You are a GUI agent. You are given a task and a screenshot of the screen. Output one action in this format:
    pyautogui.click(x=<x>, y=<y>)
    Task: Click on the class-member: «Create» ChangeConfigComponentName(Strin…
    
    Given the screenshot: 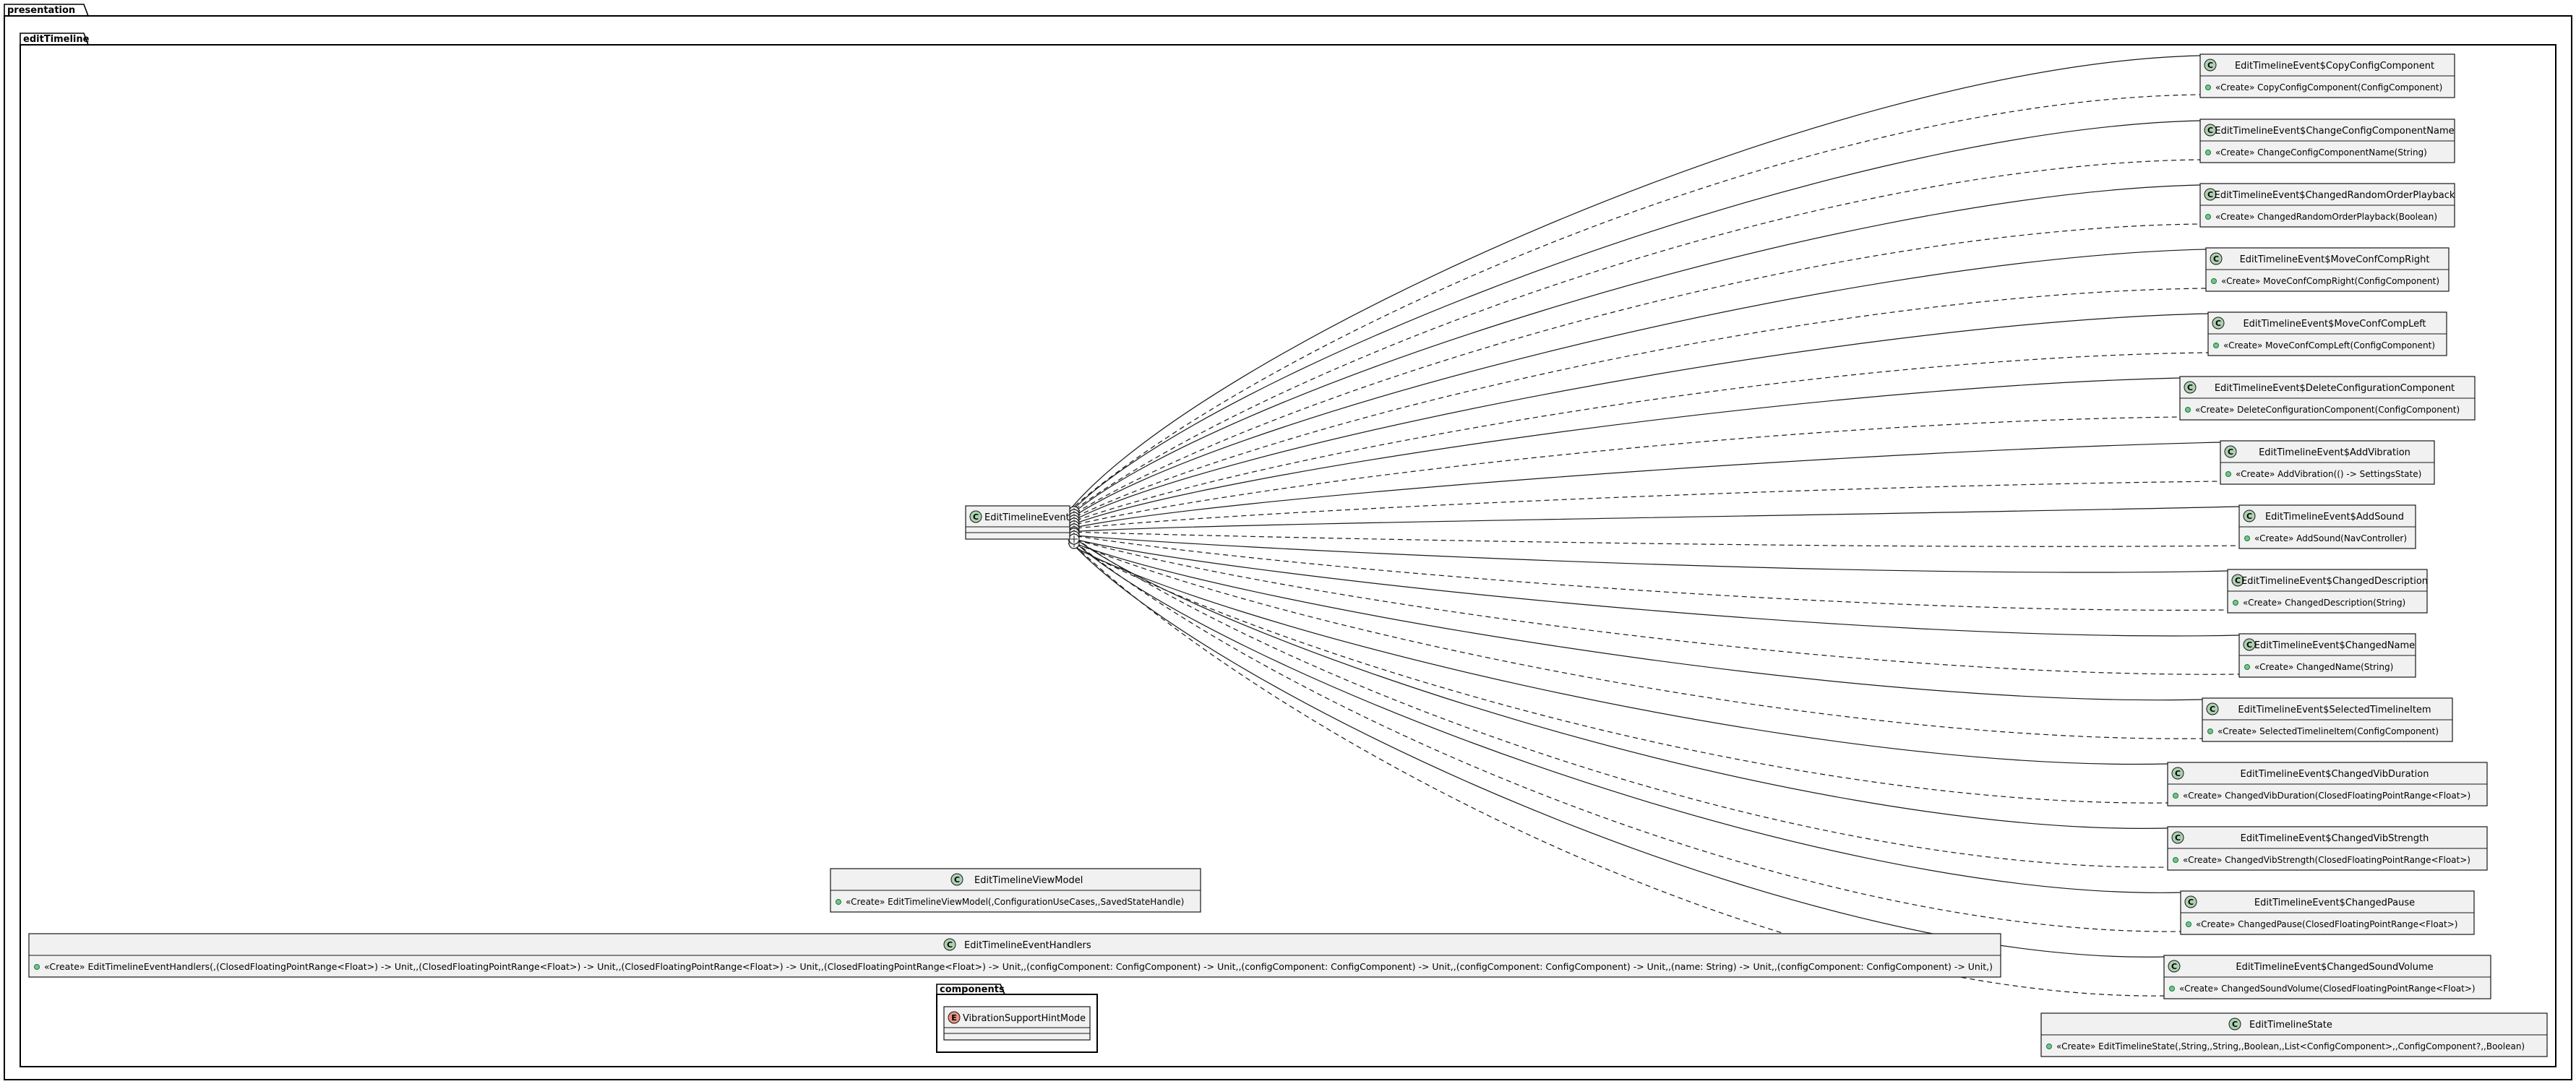 What is the action you would take?
    pyautogui.click(x=2321, y=152)
    